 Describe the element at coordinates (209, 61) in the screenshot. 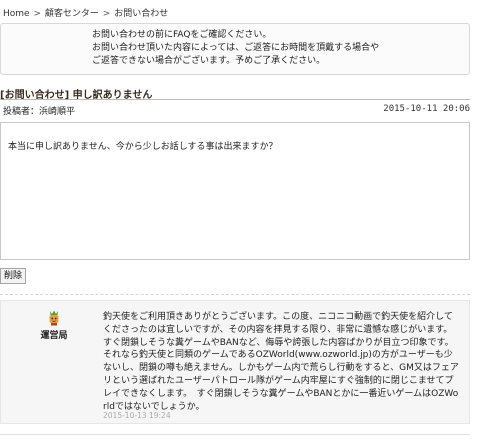

I see `notice-line-3: ご返答できない場合がございます。予めご了承ください。` at that location.